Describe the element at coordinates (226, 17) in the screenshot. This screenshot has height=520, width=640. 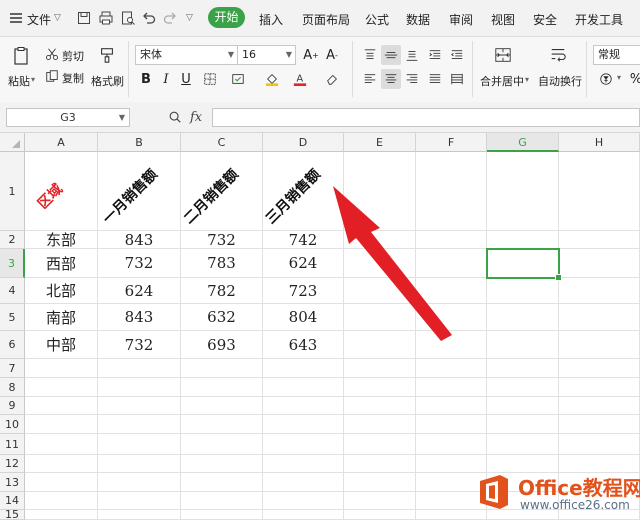
I see `tab-home: 开始` at that location.